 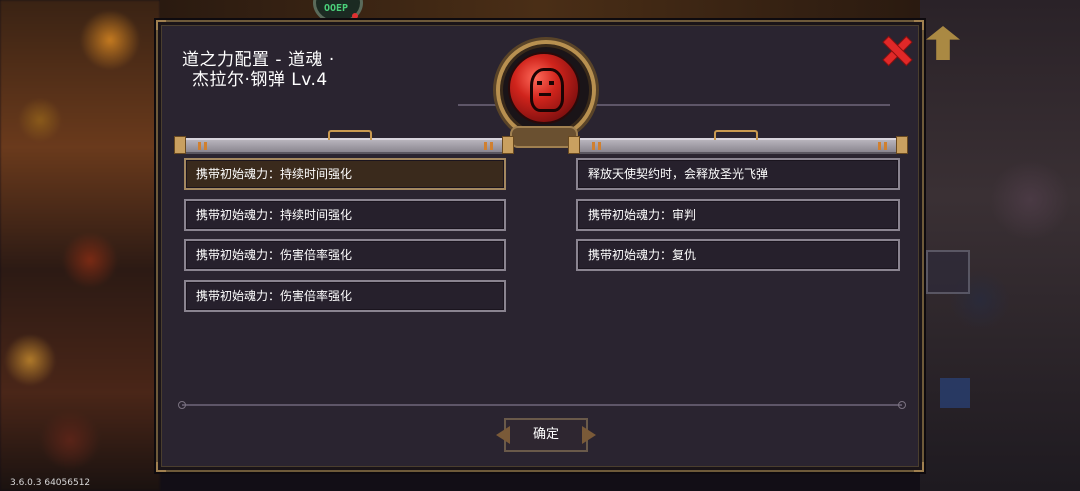 I want to click on face-icon, so click(x=547, y=90).